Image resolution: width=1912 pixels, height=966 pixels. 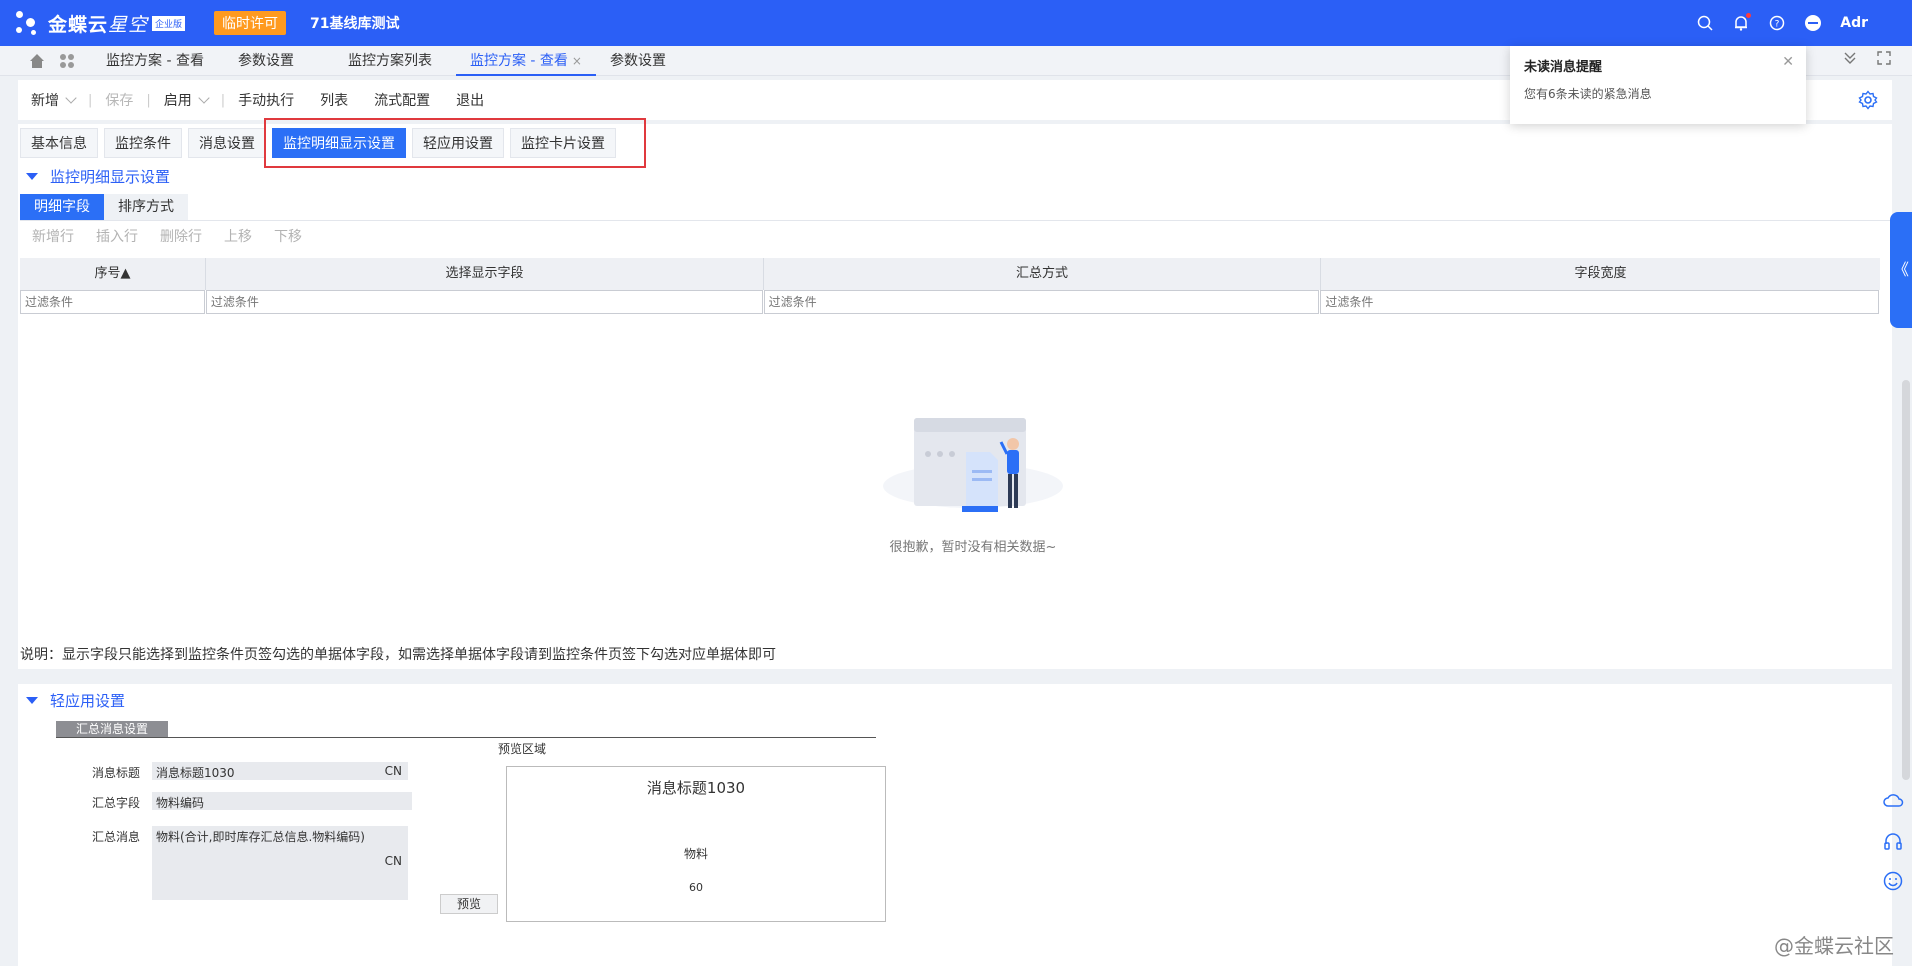 I want to click on page-tab-params-2: 参数设置, so click(x=638, y=61).